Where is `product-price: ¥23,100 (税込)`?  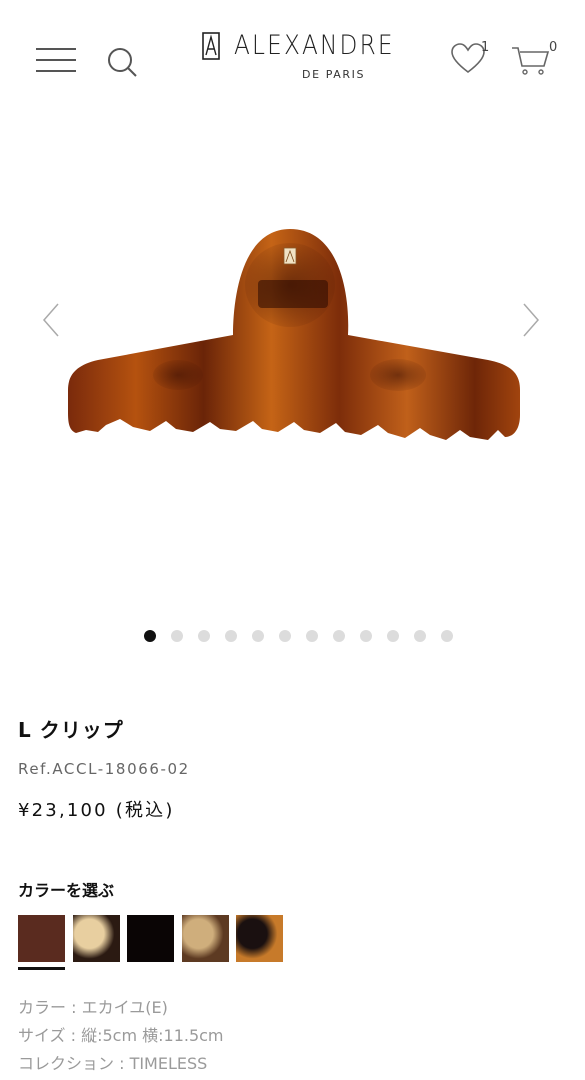 product-price: ¥23,100 (税込) is located at coordinates (96, 810).